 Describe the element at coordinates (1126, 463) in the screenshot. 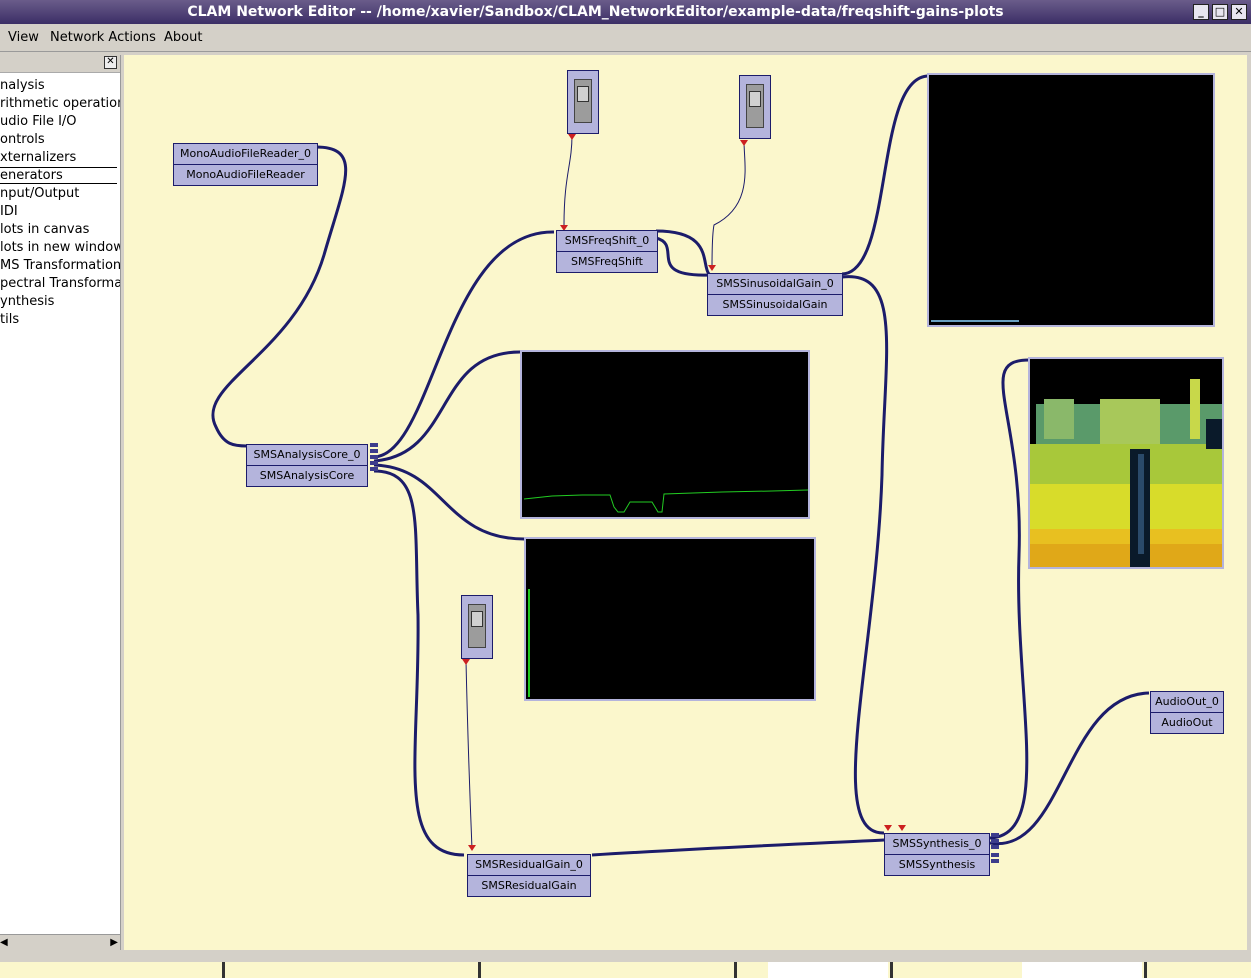

I see `spectrogram-image` at that location.